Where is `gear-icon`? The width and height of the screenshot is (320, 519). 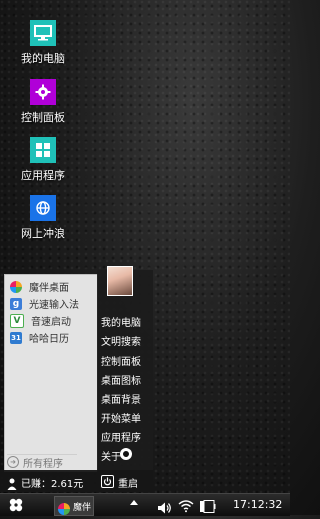 gear-icon is located at coordinates (43, 92).